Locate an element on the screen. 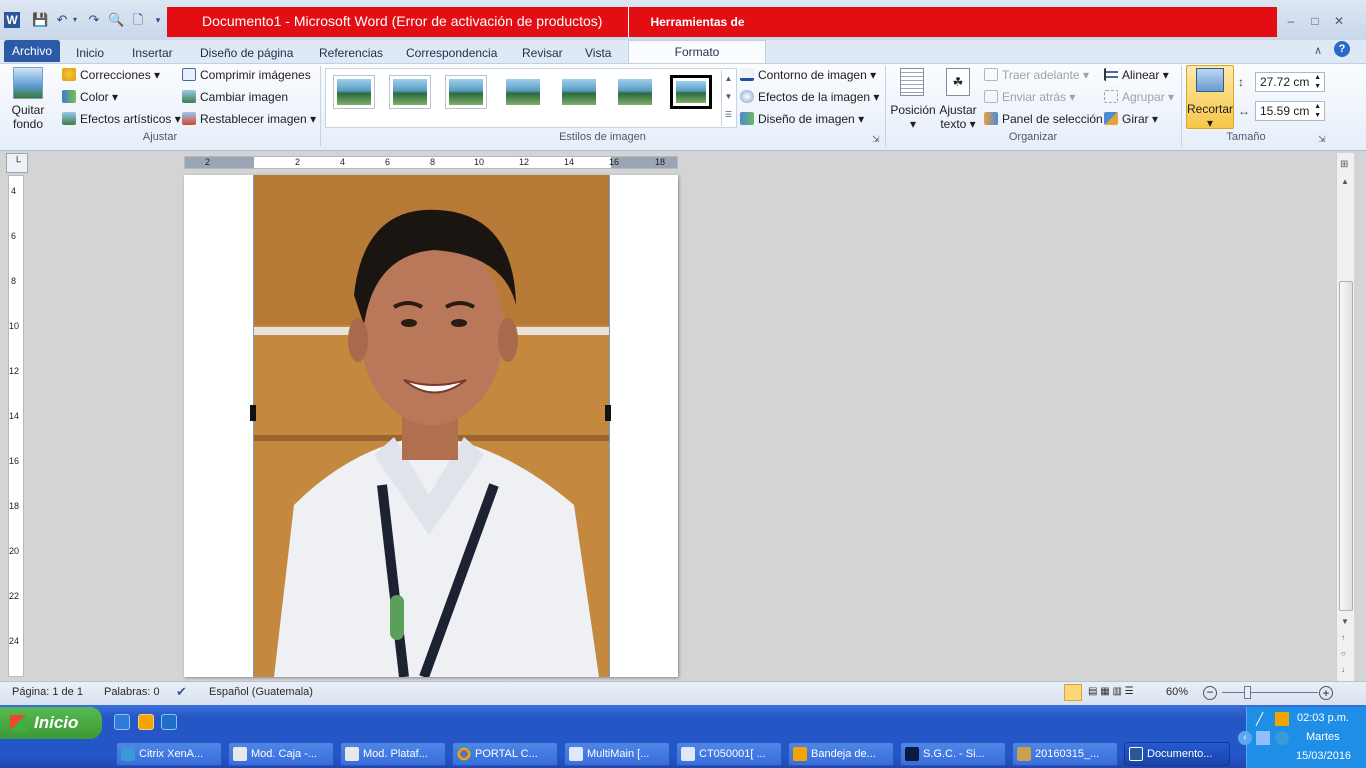 The image size is (1366, 768). split-icon: ⊞ is located at coordinates (1344, 164).